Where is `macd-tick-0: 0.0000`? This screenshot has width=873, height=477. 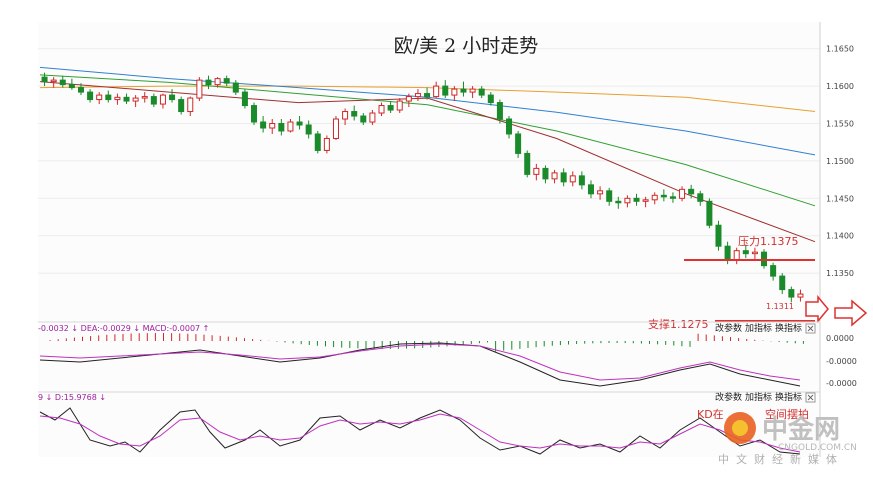 macd-tick-0: 0.0000 is located at coordinates (840, 338).